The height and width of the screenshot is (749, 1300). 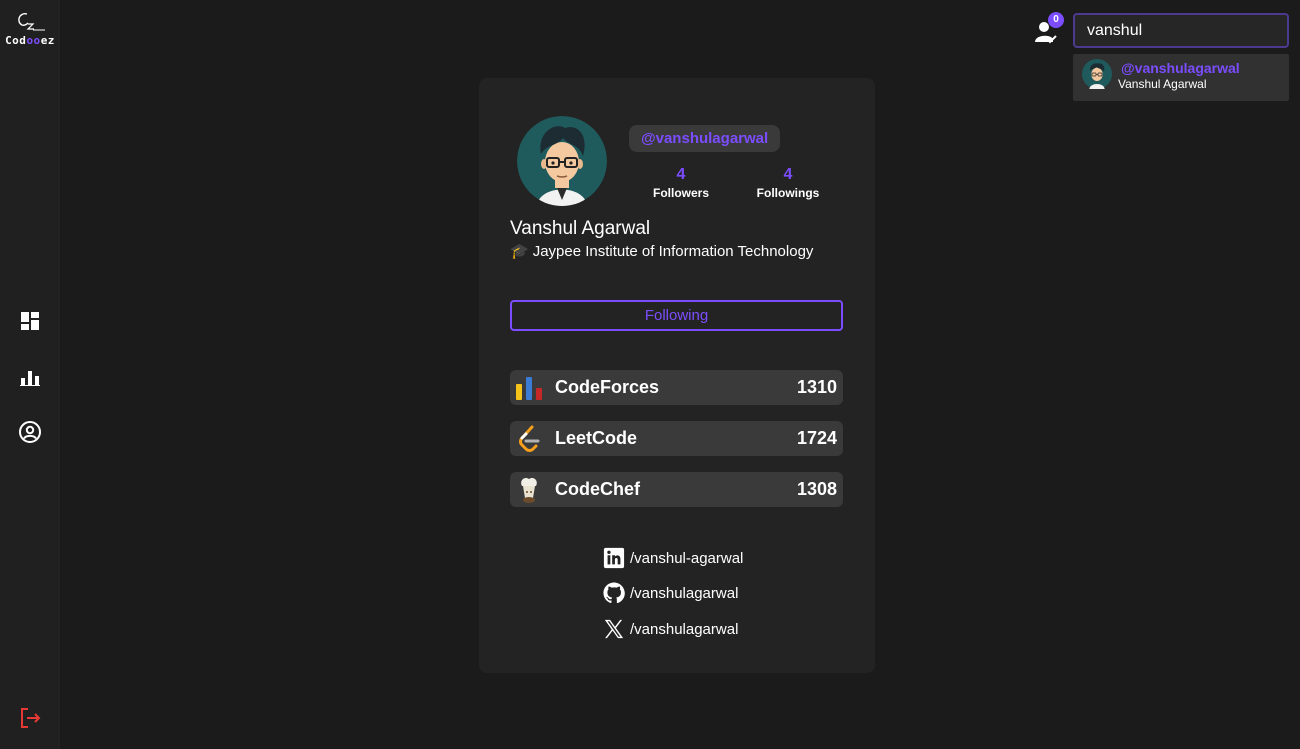 What do you see at coordinates (614, 558) in the screenshot?
I see `linkedin-icon` at bounding box center [614, 558].